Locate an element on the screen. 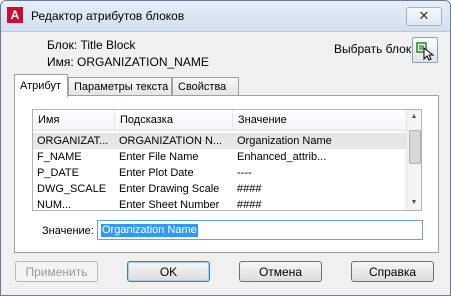 This screenshot has width=451, height=296. close-button: ✕ is located at coordinates (424, 16).